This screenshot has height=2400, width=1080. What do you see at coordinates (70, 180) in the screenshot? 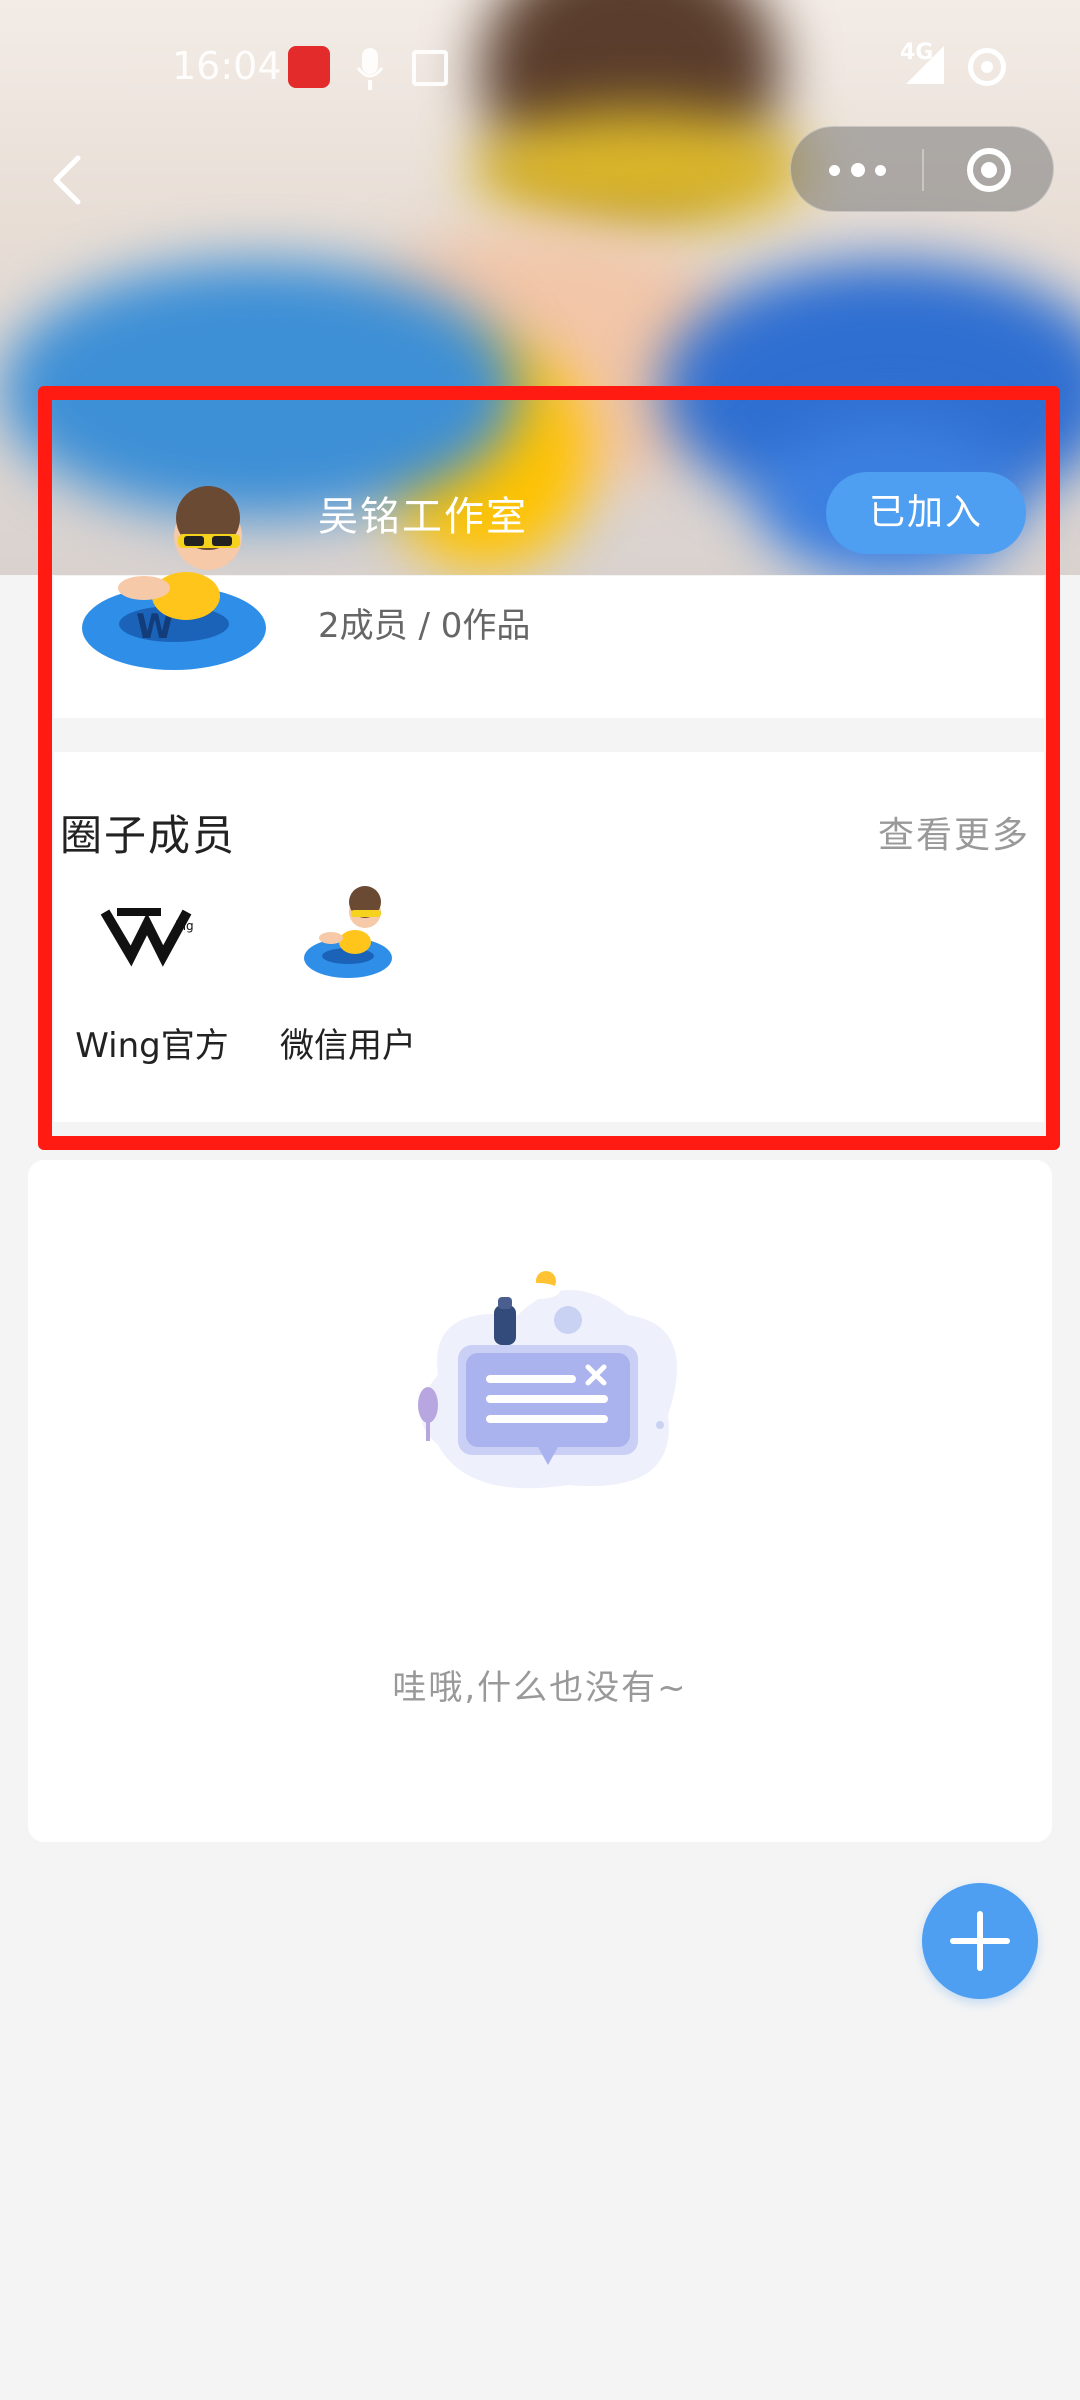
I see `chevron-left-icon` at bounding box center [70, 180].